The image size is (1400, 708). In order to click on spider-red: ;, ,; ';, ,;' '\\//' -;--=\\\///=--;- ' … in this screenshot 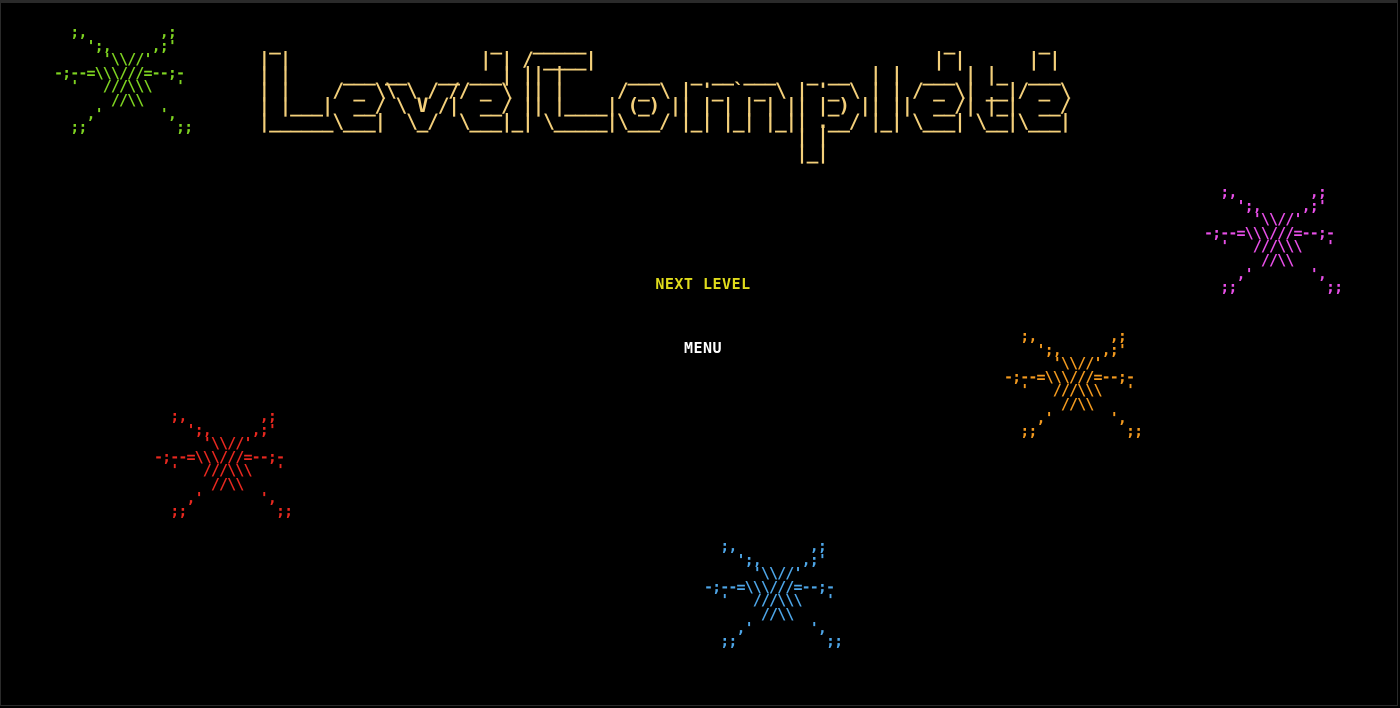, I will do `click(223, 464)`.